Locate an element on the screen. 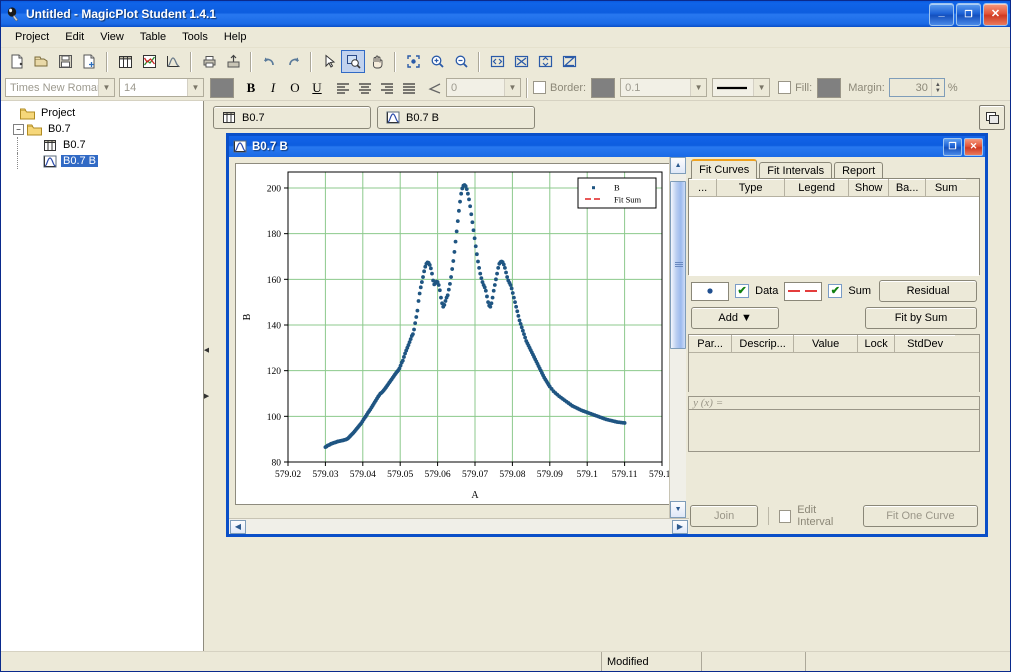 The height and width of the screenshot is (672, 1011). angle-combo: 0 ▼ is located at coordinates (483, 87).